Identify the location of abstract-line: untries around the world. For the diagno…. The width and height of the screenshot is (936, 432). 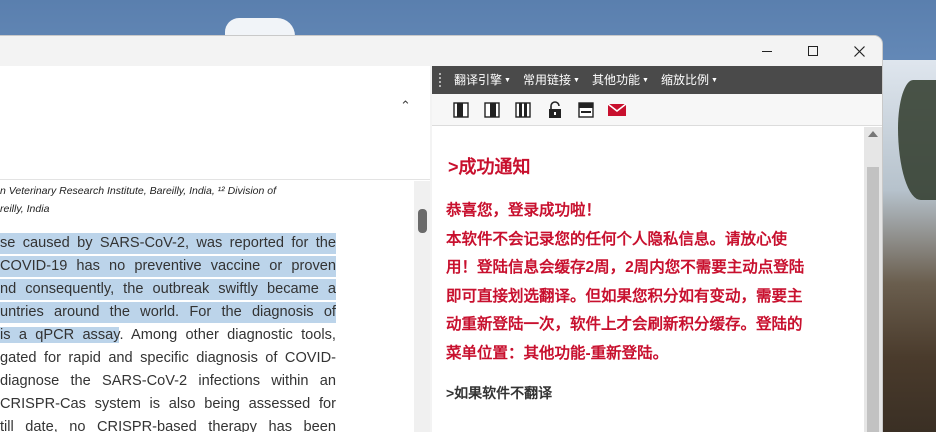
(168, 312).